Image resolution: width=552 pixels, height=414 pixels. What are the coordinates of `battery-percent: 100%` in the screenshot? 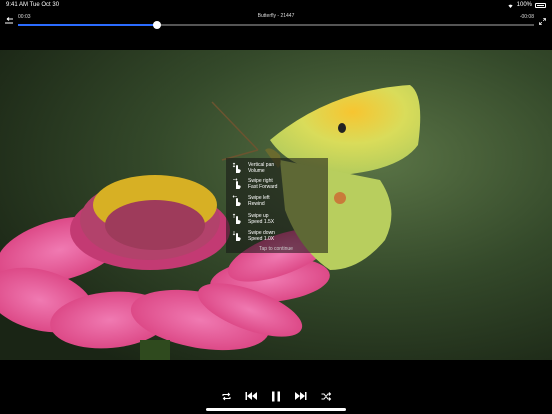 It's located at (524, 5).